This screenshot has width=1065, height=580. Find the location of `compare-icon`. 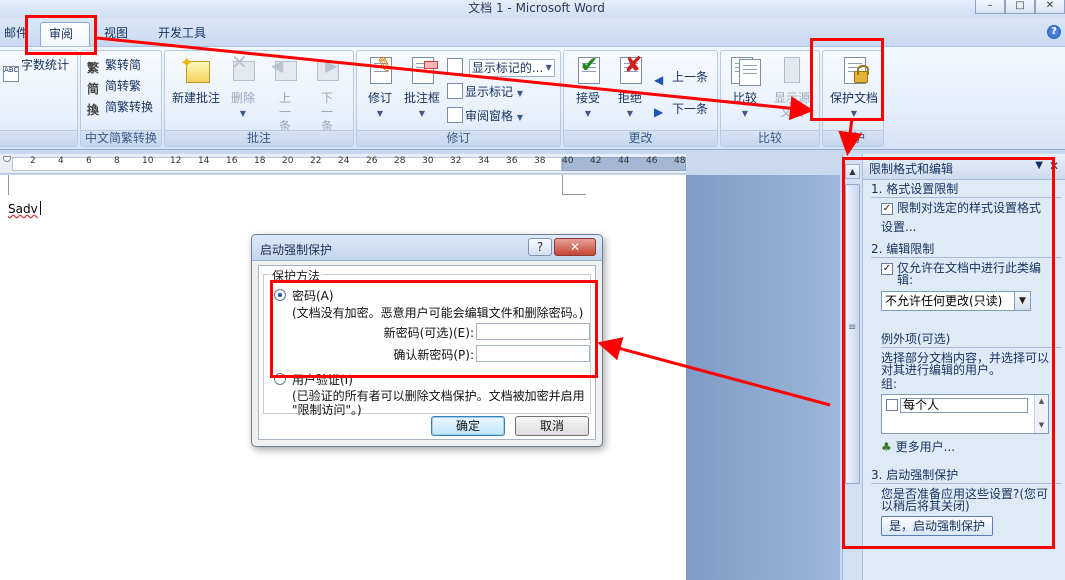

compare-icon is located at coordinates (745, 71).